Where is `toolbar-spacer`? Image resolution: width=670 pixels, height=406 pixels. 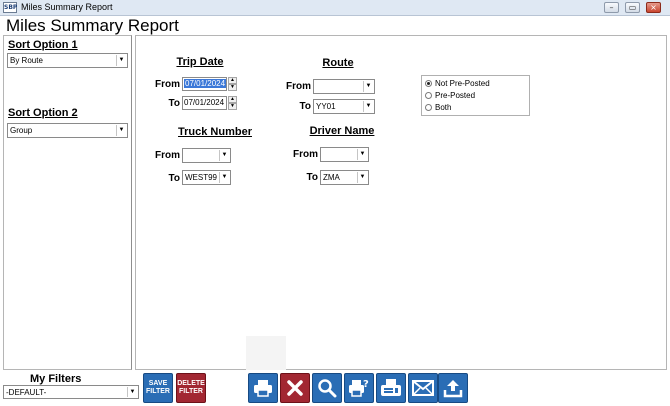 toolbar-spacer is located at coordinates (266, 353).